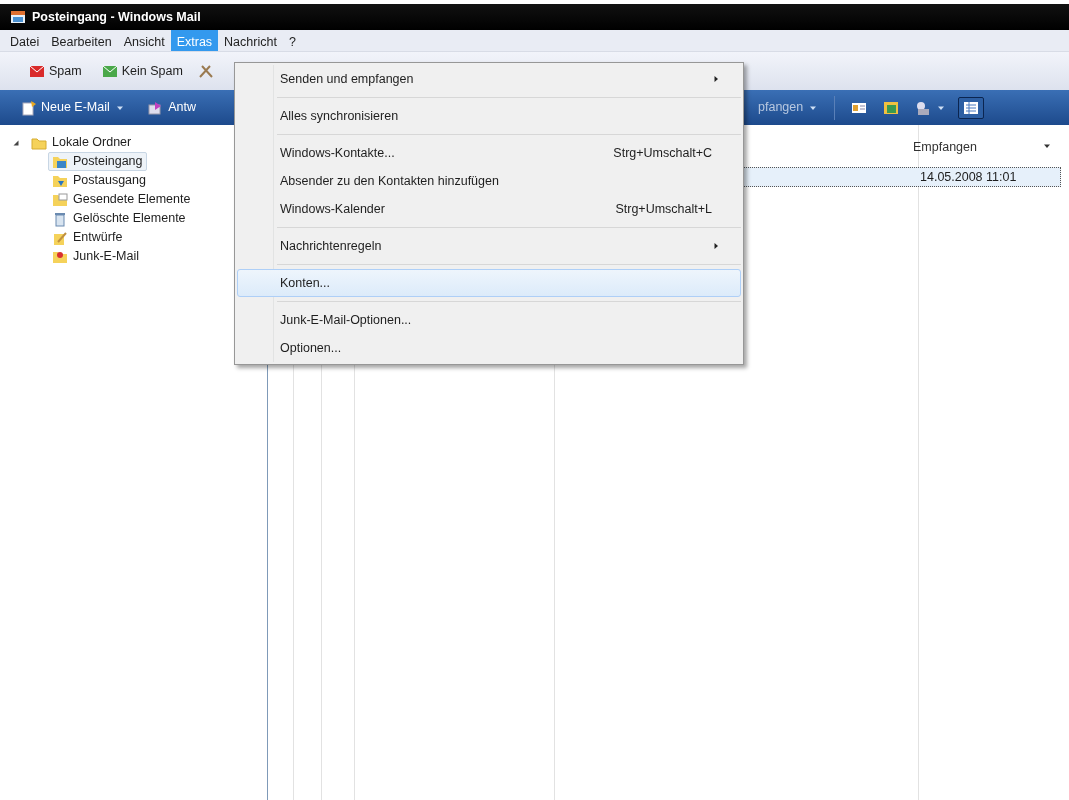 This screenshot has width=1069, height=800. What do you see at coordinates (29, 107) in the screenshot?
I see `new-mail-icon` at bounding box center [29, 107].